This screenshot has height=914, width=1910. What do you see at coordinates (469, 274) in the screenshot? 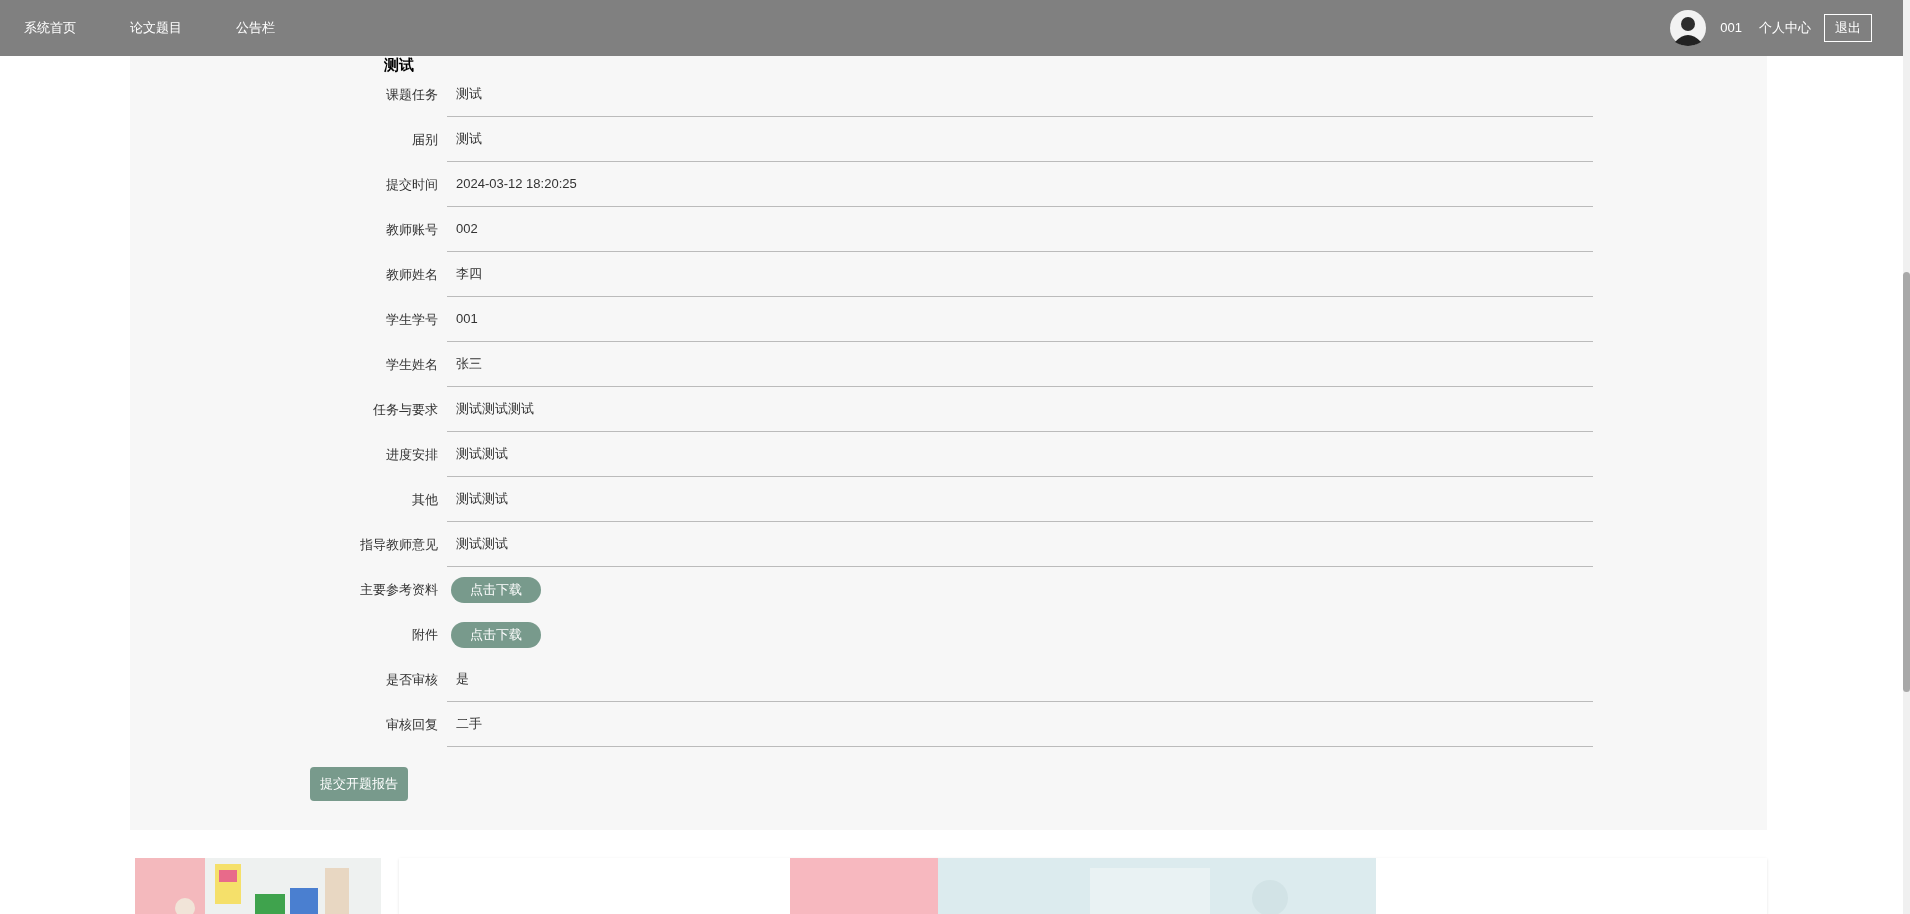
I see `field-value: 李四` at bounding box center [469, 274].